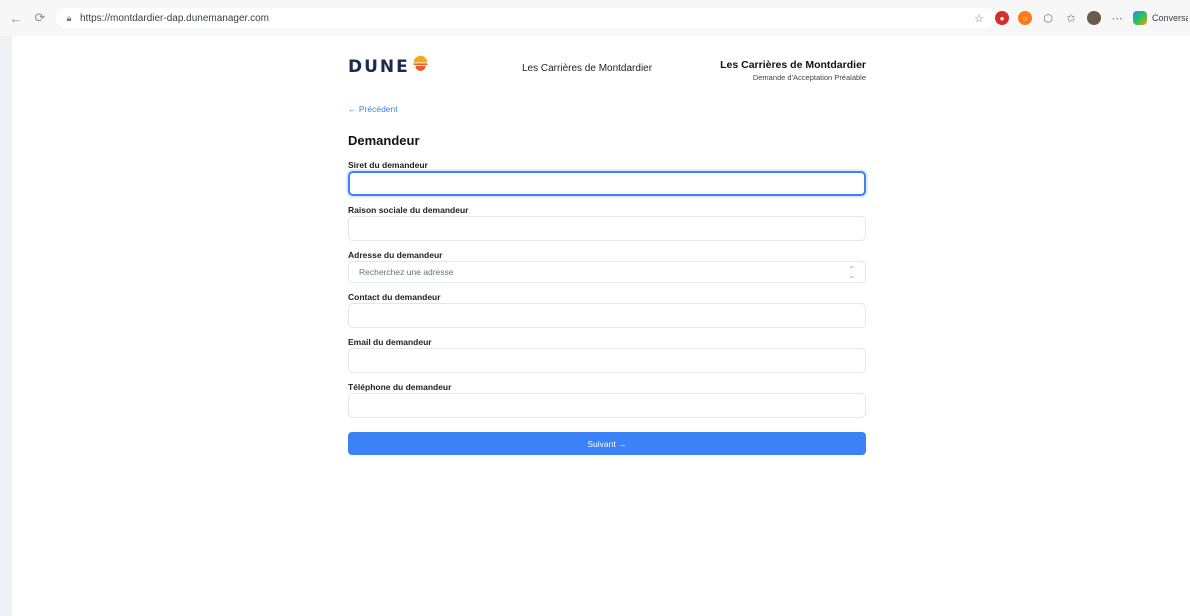 The image size is (1190, 616). Describe the element at coordinates (607, 228) in the screenshot. I see `raison-sociale-input` at that location.